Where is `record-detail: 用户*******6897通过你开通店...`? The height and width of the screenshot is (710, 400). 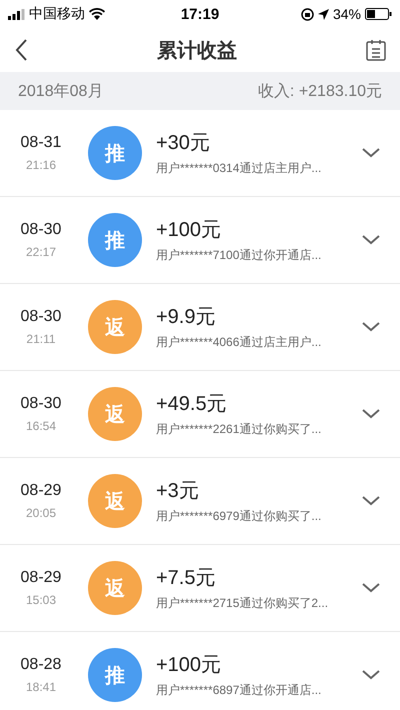 record-detail: 用户*******6897通过你开通店... is located at coordinates (239, 690).